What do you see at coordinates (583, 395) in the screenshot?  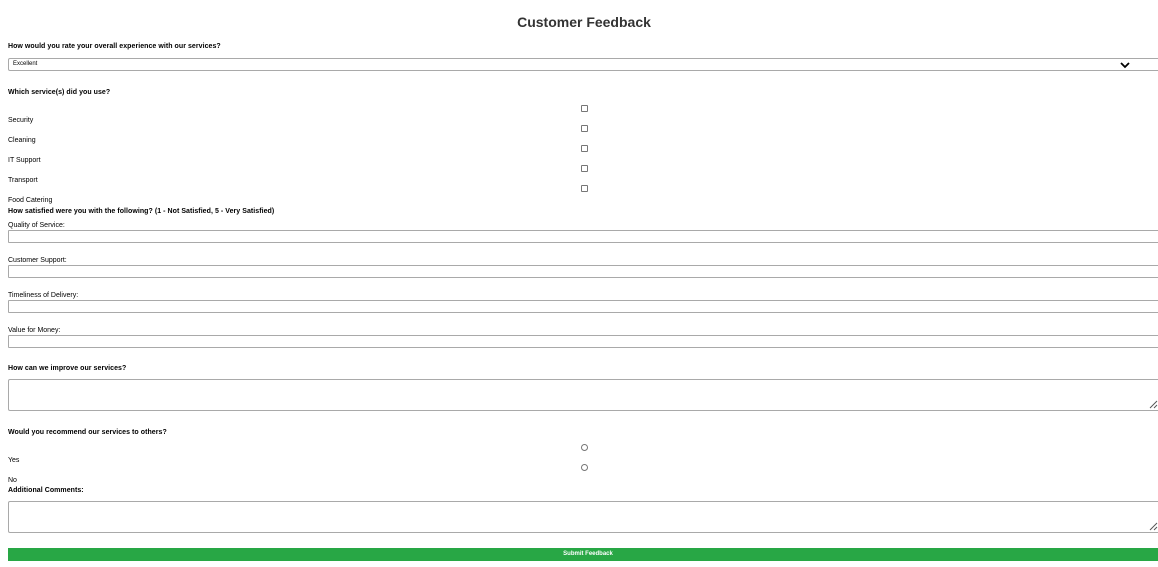 I see `improve-textarea` at bounding box center [583, 395].